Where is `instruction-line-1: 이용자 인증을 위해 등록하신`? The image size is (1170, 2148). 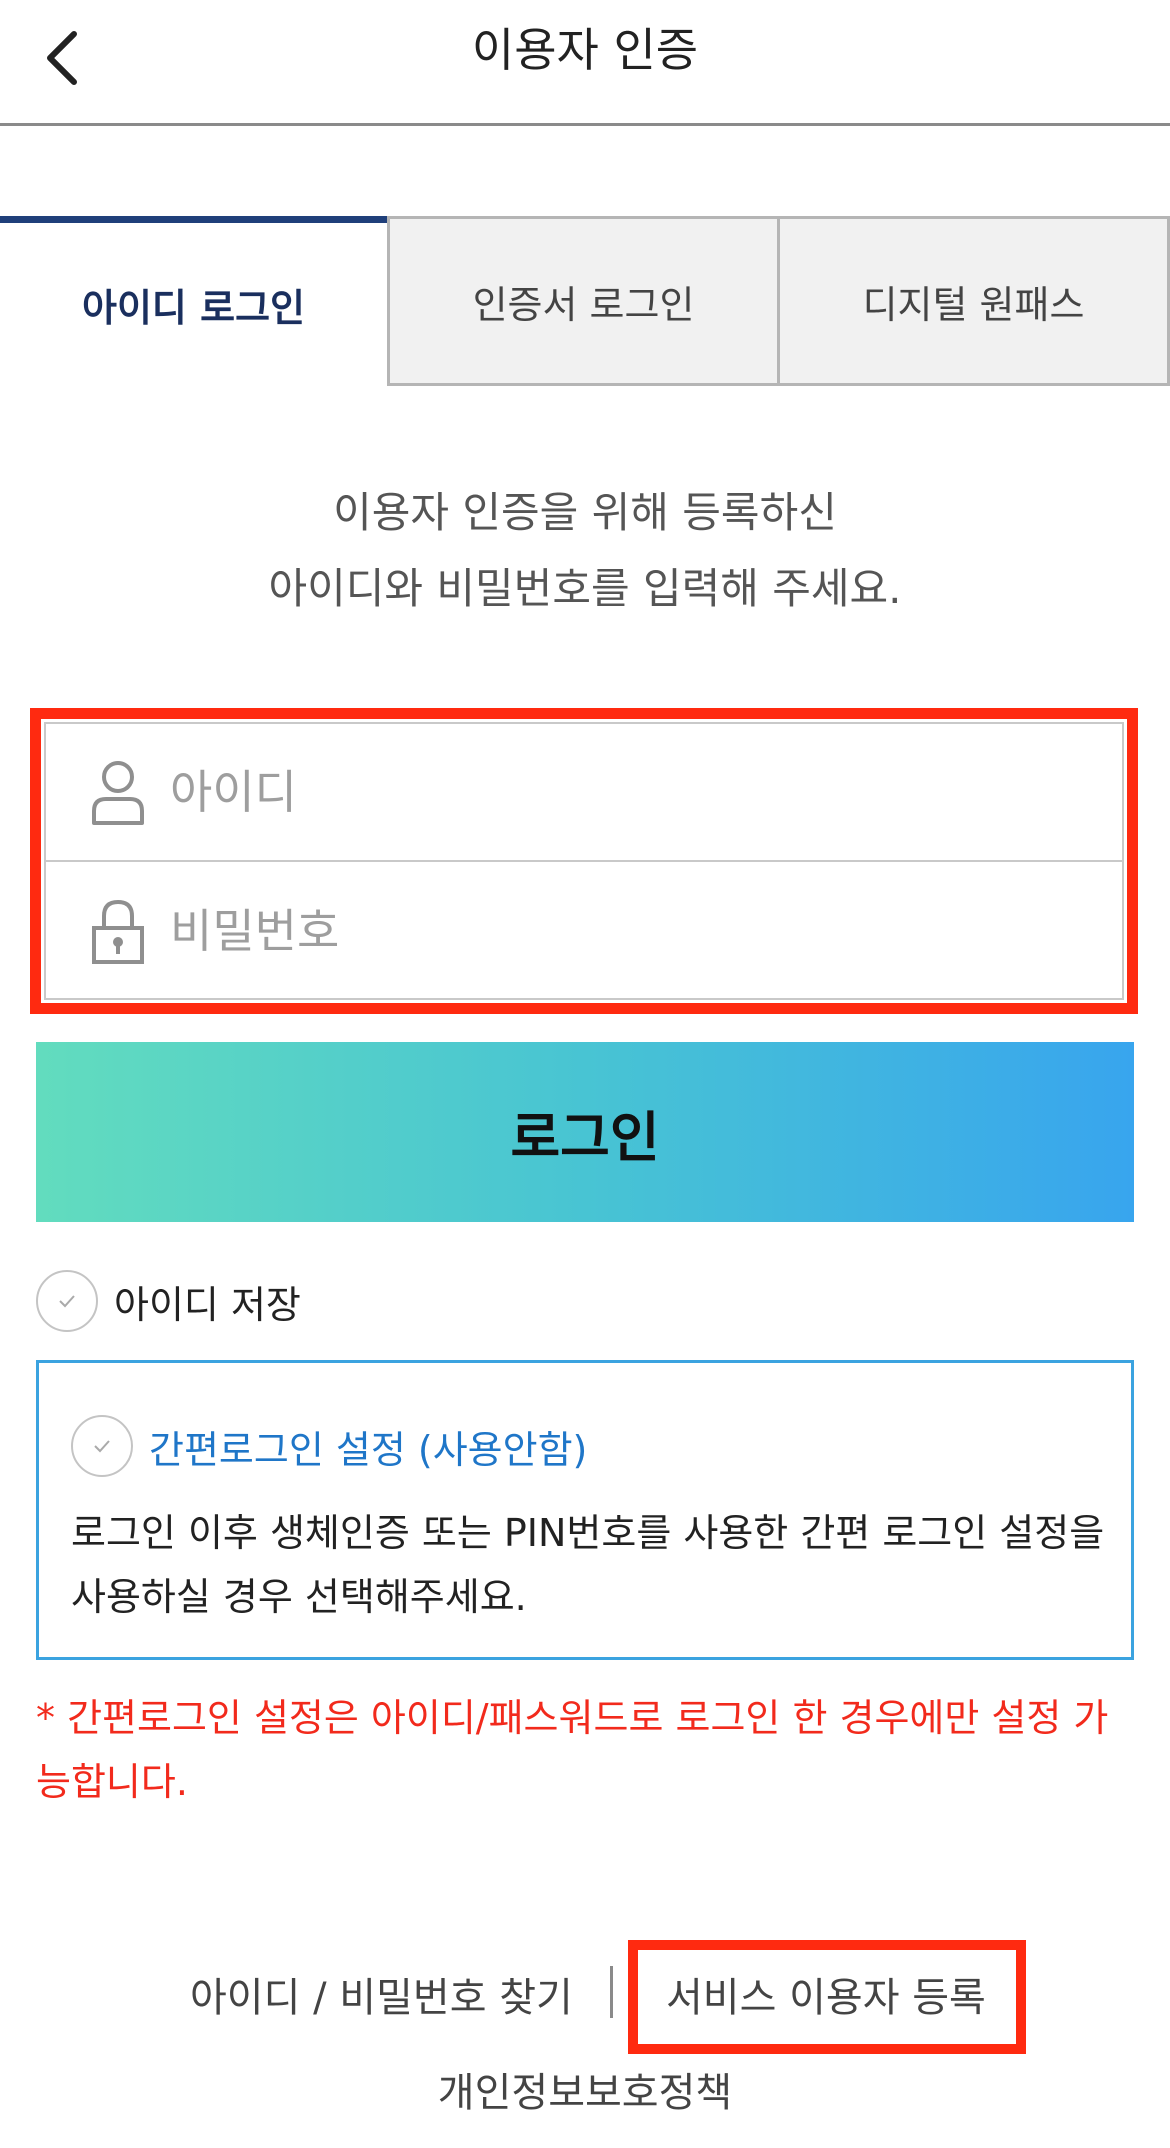 instruction-line-1: 이용자 인증을 위해 등록하신 is located at coordinates (585, 512).